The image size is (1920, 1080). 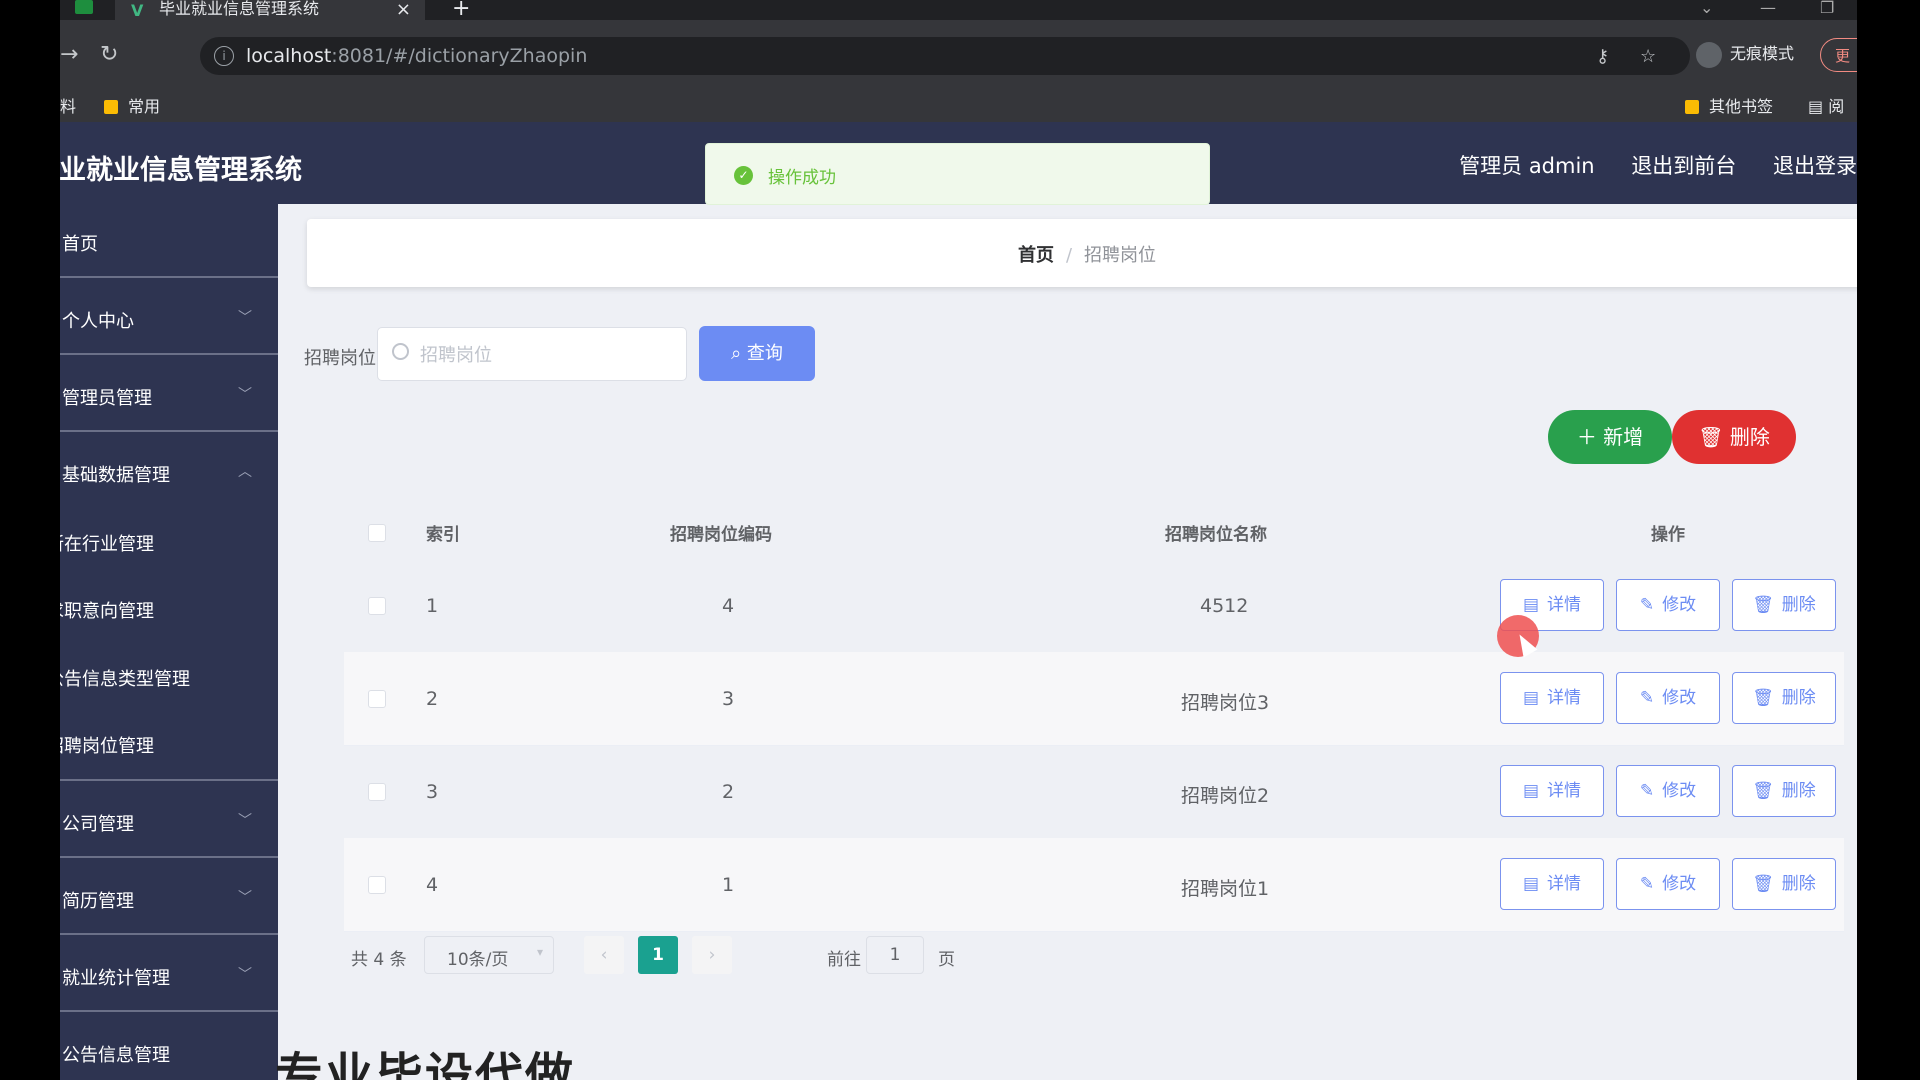 What do you see at coordinates (1094, 885) in the screenshot?
I see `table-row: 4 1 招聘岗位1 ▤ 详情 ✎ 修改 🗑 删除` at bounding box center [1094, 885].